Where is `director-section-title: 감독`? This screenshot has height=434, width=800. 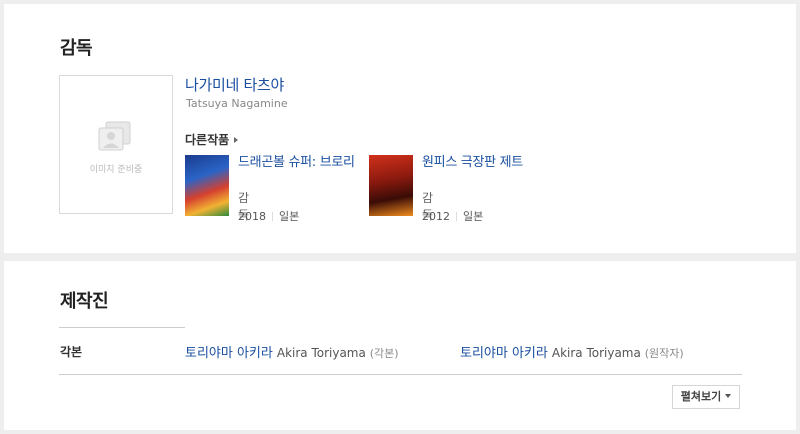 director-section-title: 감독 is located at coordinates (76, 48).